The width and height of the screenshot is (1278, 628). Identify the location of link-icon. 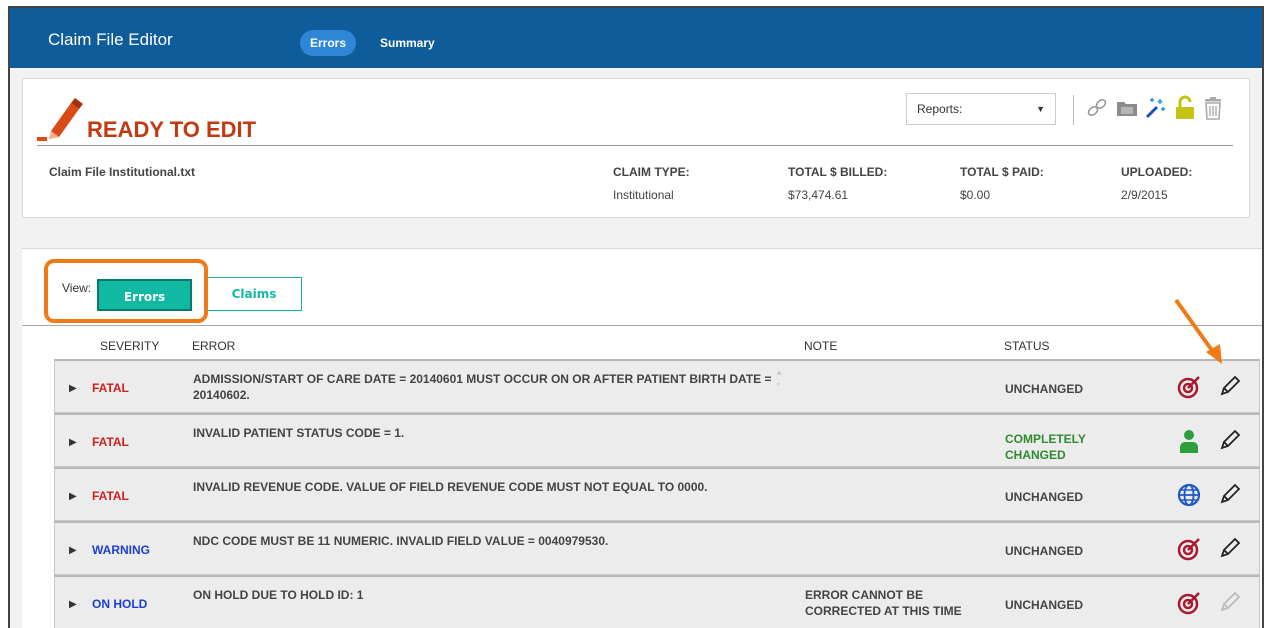
(1097, 108).